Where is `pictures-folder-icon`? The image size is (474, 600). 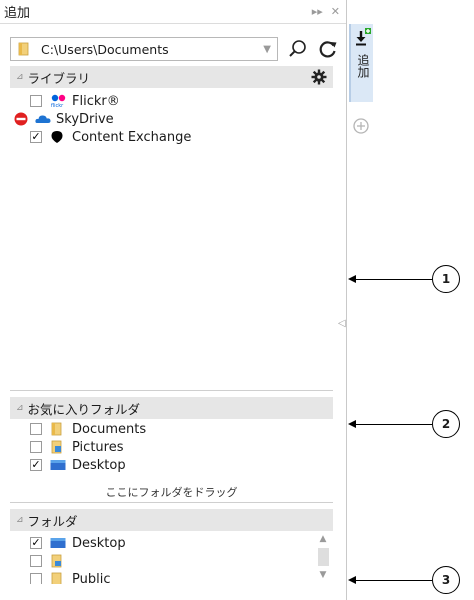
pictures-folder-icon is located at coordinates (59, 447).